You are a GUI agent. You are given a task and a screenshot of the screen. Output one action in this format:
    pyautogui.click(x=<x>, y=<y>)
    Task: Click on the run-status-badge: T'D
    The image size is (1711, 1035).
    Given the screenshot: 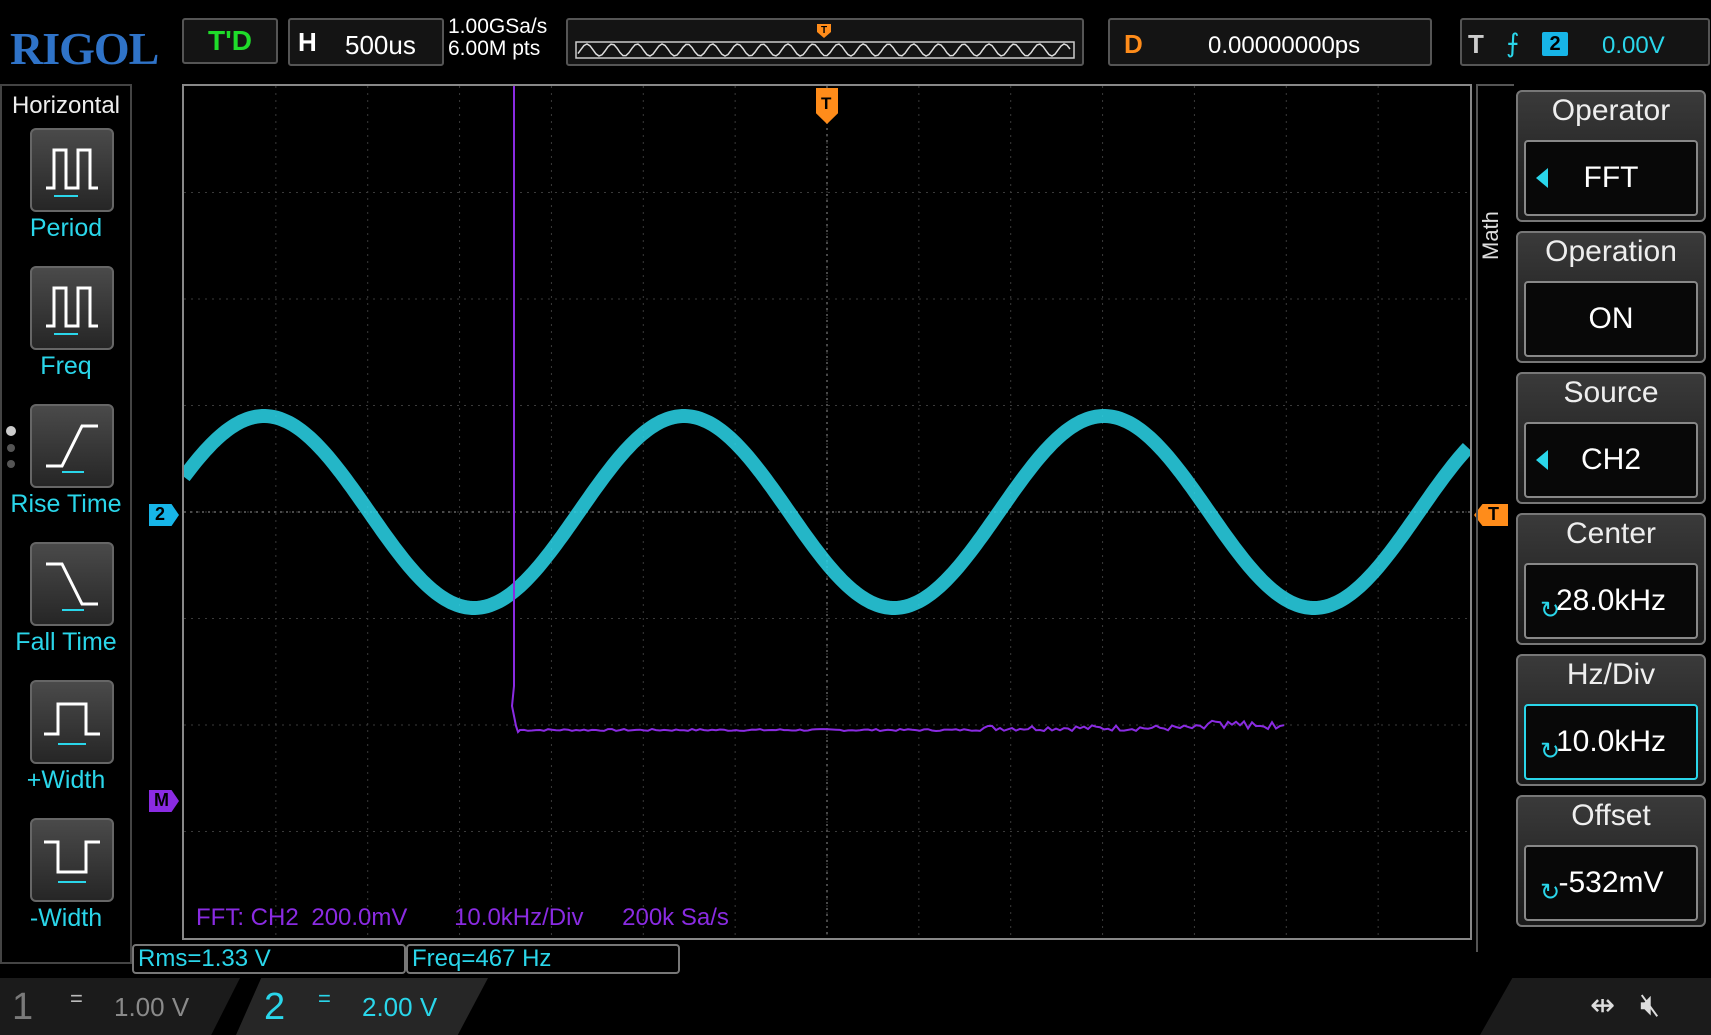 What is the action you would take?
    pyautogui.click(x=230, y=41)
    